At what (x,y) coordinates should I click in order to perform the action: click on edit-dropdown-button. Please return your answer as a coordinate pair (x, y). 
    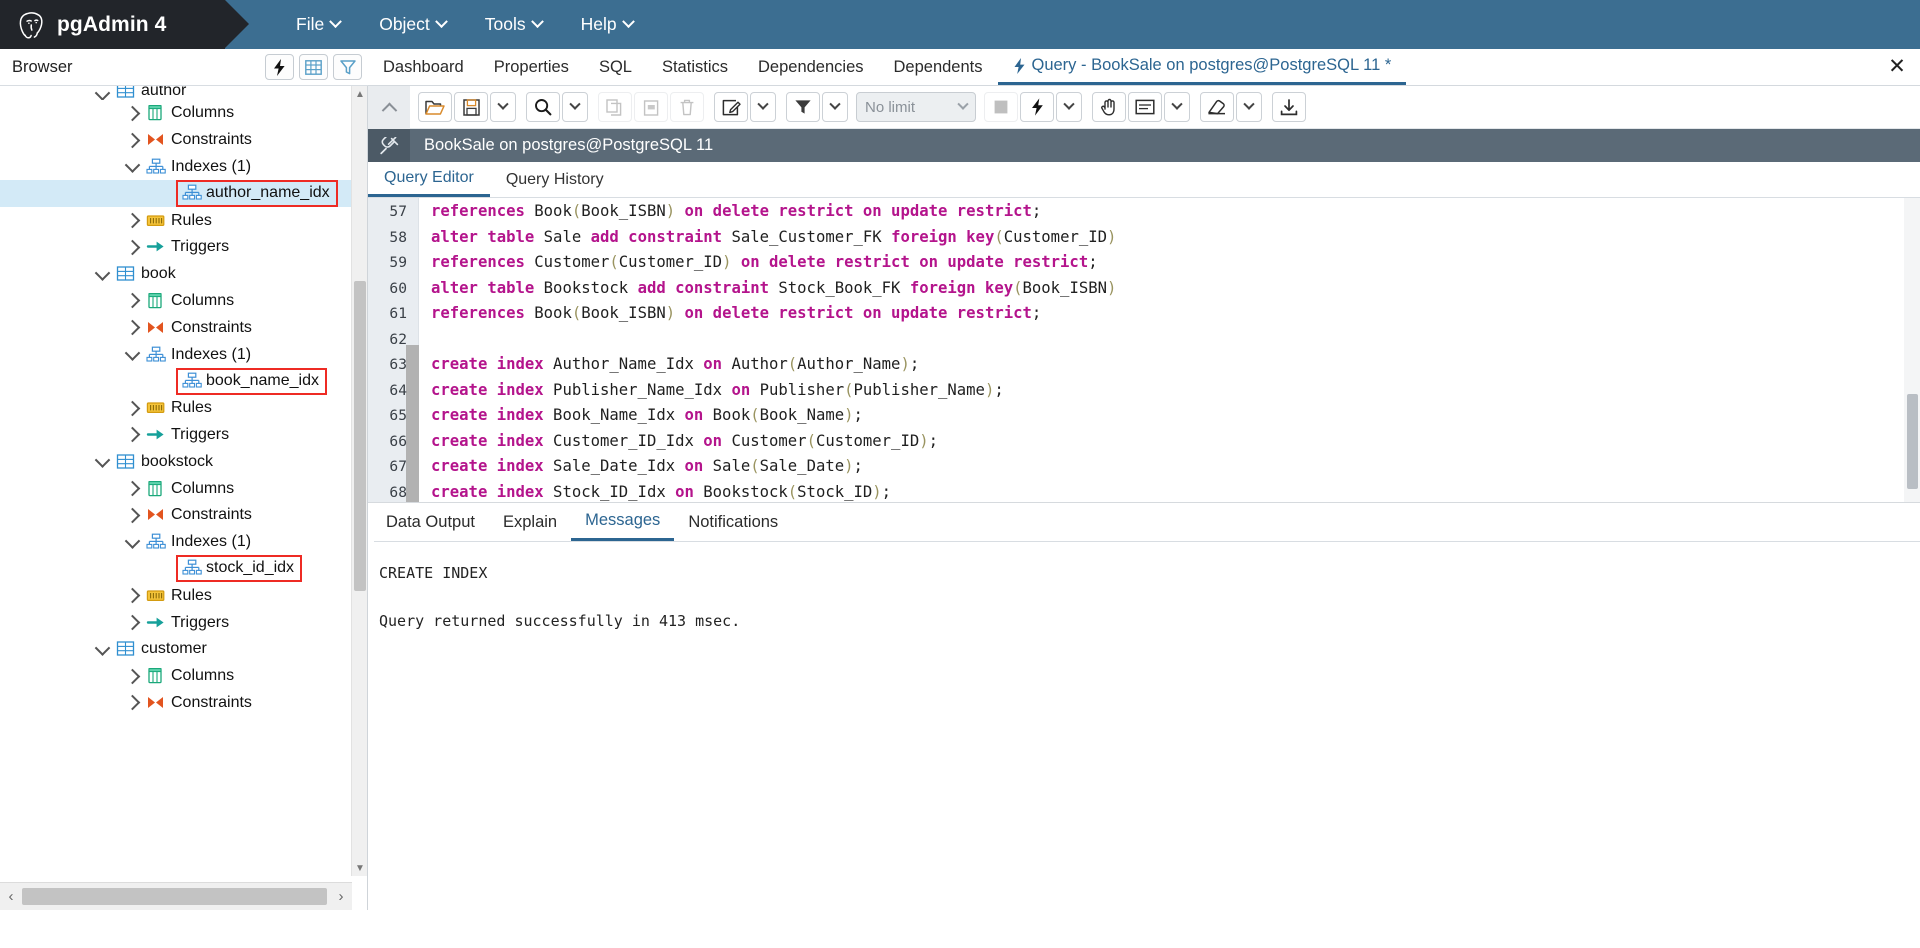
    Looking at the image, I should click on (763, 107).